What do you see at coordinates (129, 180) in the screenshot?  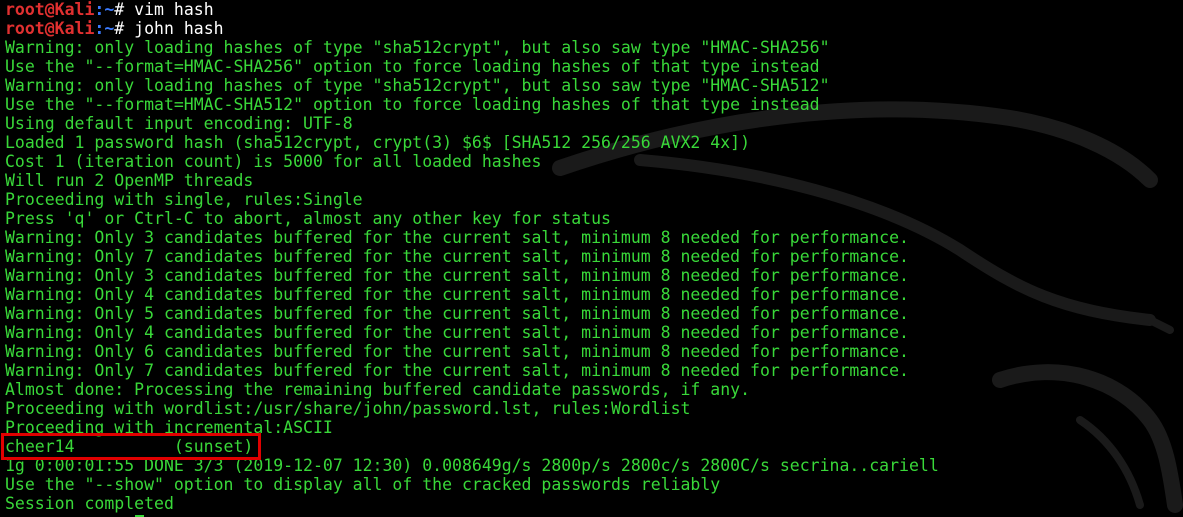 I see `output-line: Will run 2 OpenMP threads` at bounding box center [129, 180].